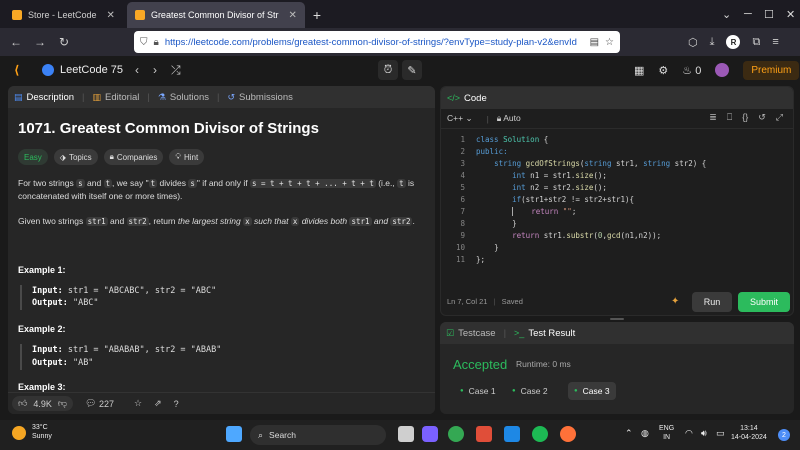 The image size is (800, 450). Describe the element at coordinates (21, 70) in the screenshot. I see `leetcode-logo-icon: ⟨` at that location.